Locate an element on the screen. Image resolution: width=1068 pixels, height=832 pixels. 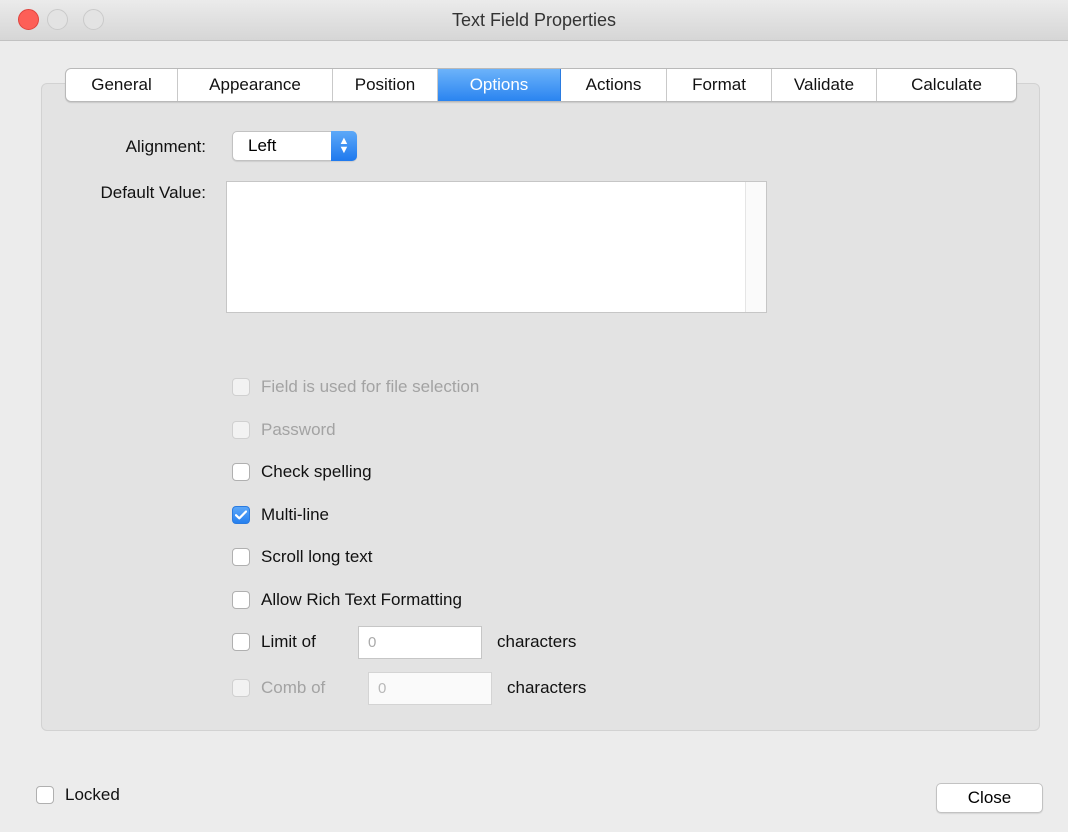
tab-format: Format is located at coordinates (719, 85).